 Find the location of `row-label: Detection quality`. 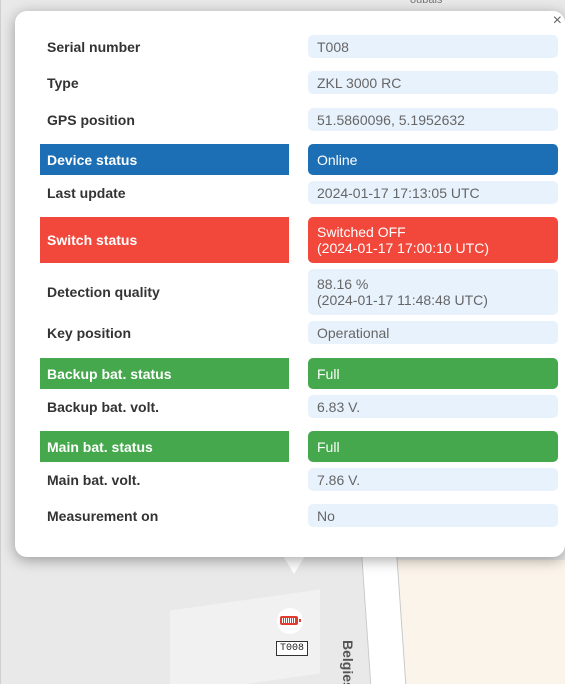

row-label: Detection quality is located at coordinates (103, 292).